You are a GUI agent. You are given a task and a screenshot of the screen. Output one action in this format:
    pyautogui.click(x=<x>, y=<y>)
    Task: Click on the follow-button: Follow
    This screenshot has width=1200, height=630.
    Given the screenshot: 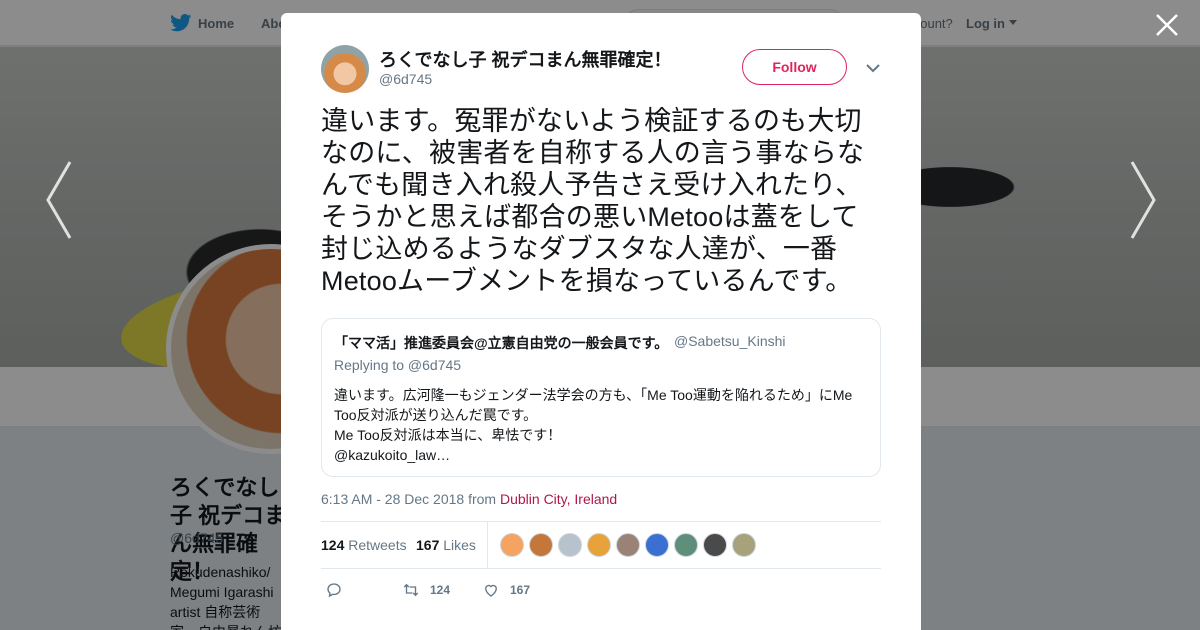 What is the action you would take?
    pyautogui.click(x=794, y=67)
    